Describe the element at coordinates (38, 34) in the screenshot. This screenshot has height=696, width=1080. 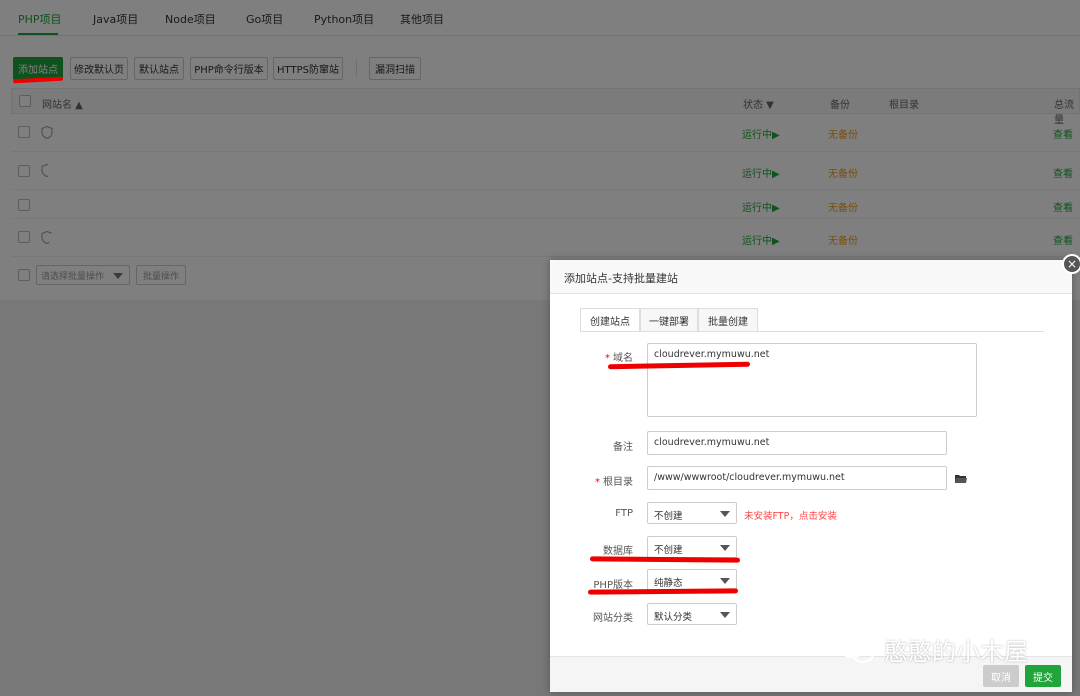
I see `active-tab-indicator` at that location.